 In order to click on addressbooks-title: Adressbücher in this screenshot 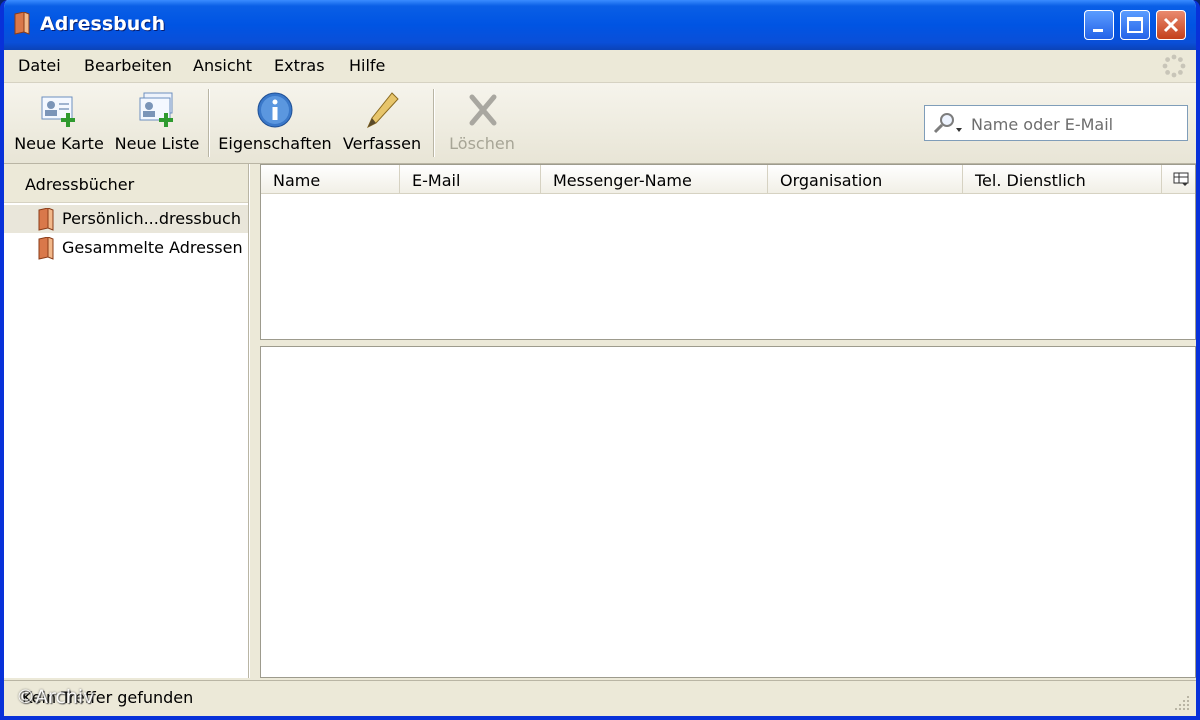, I will do `click(80, 184)`.